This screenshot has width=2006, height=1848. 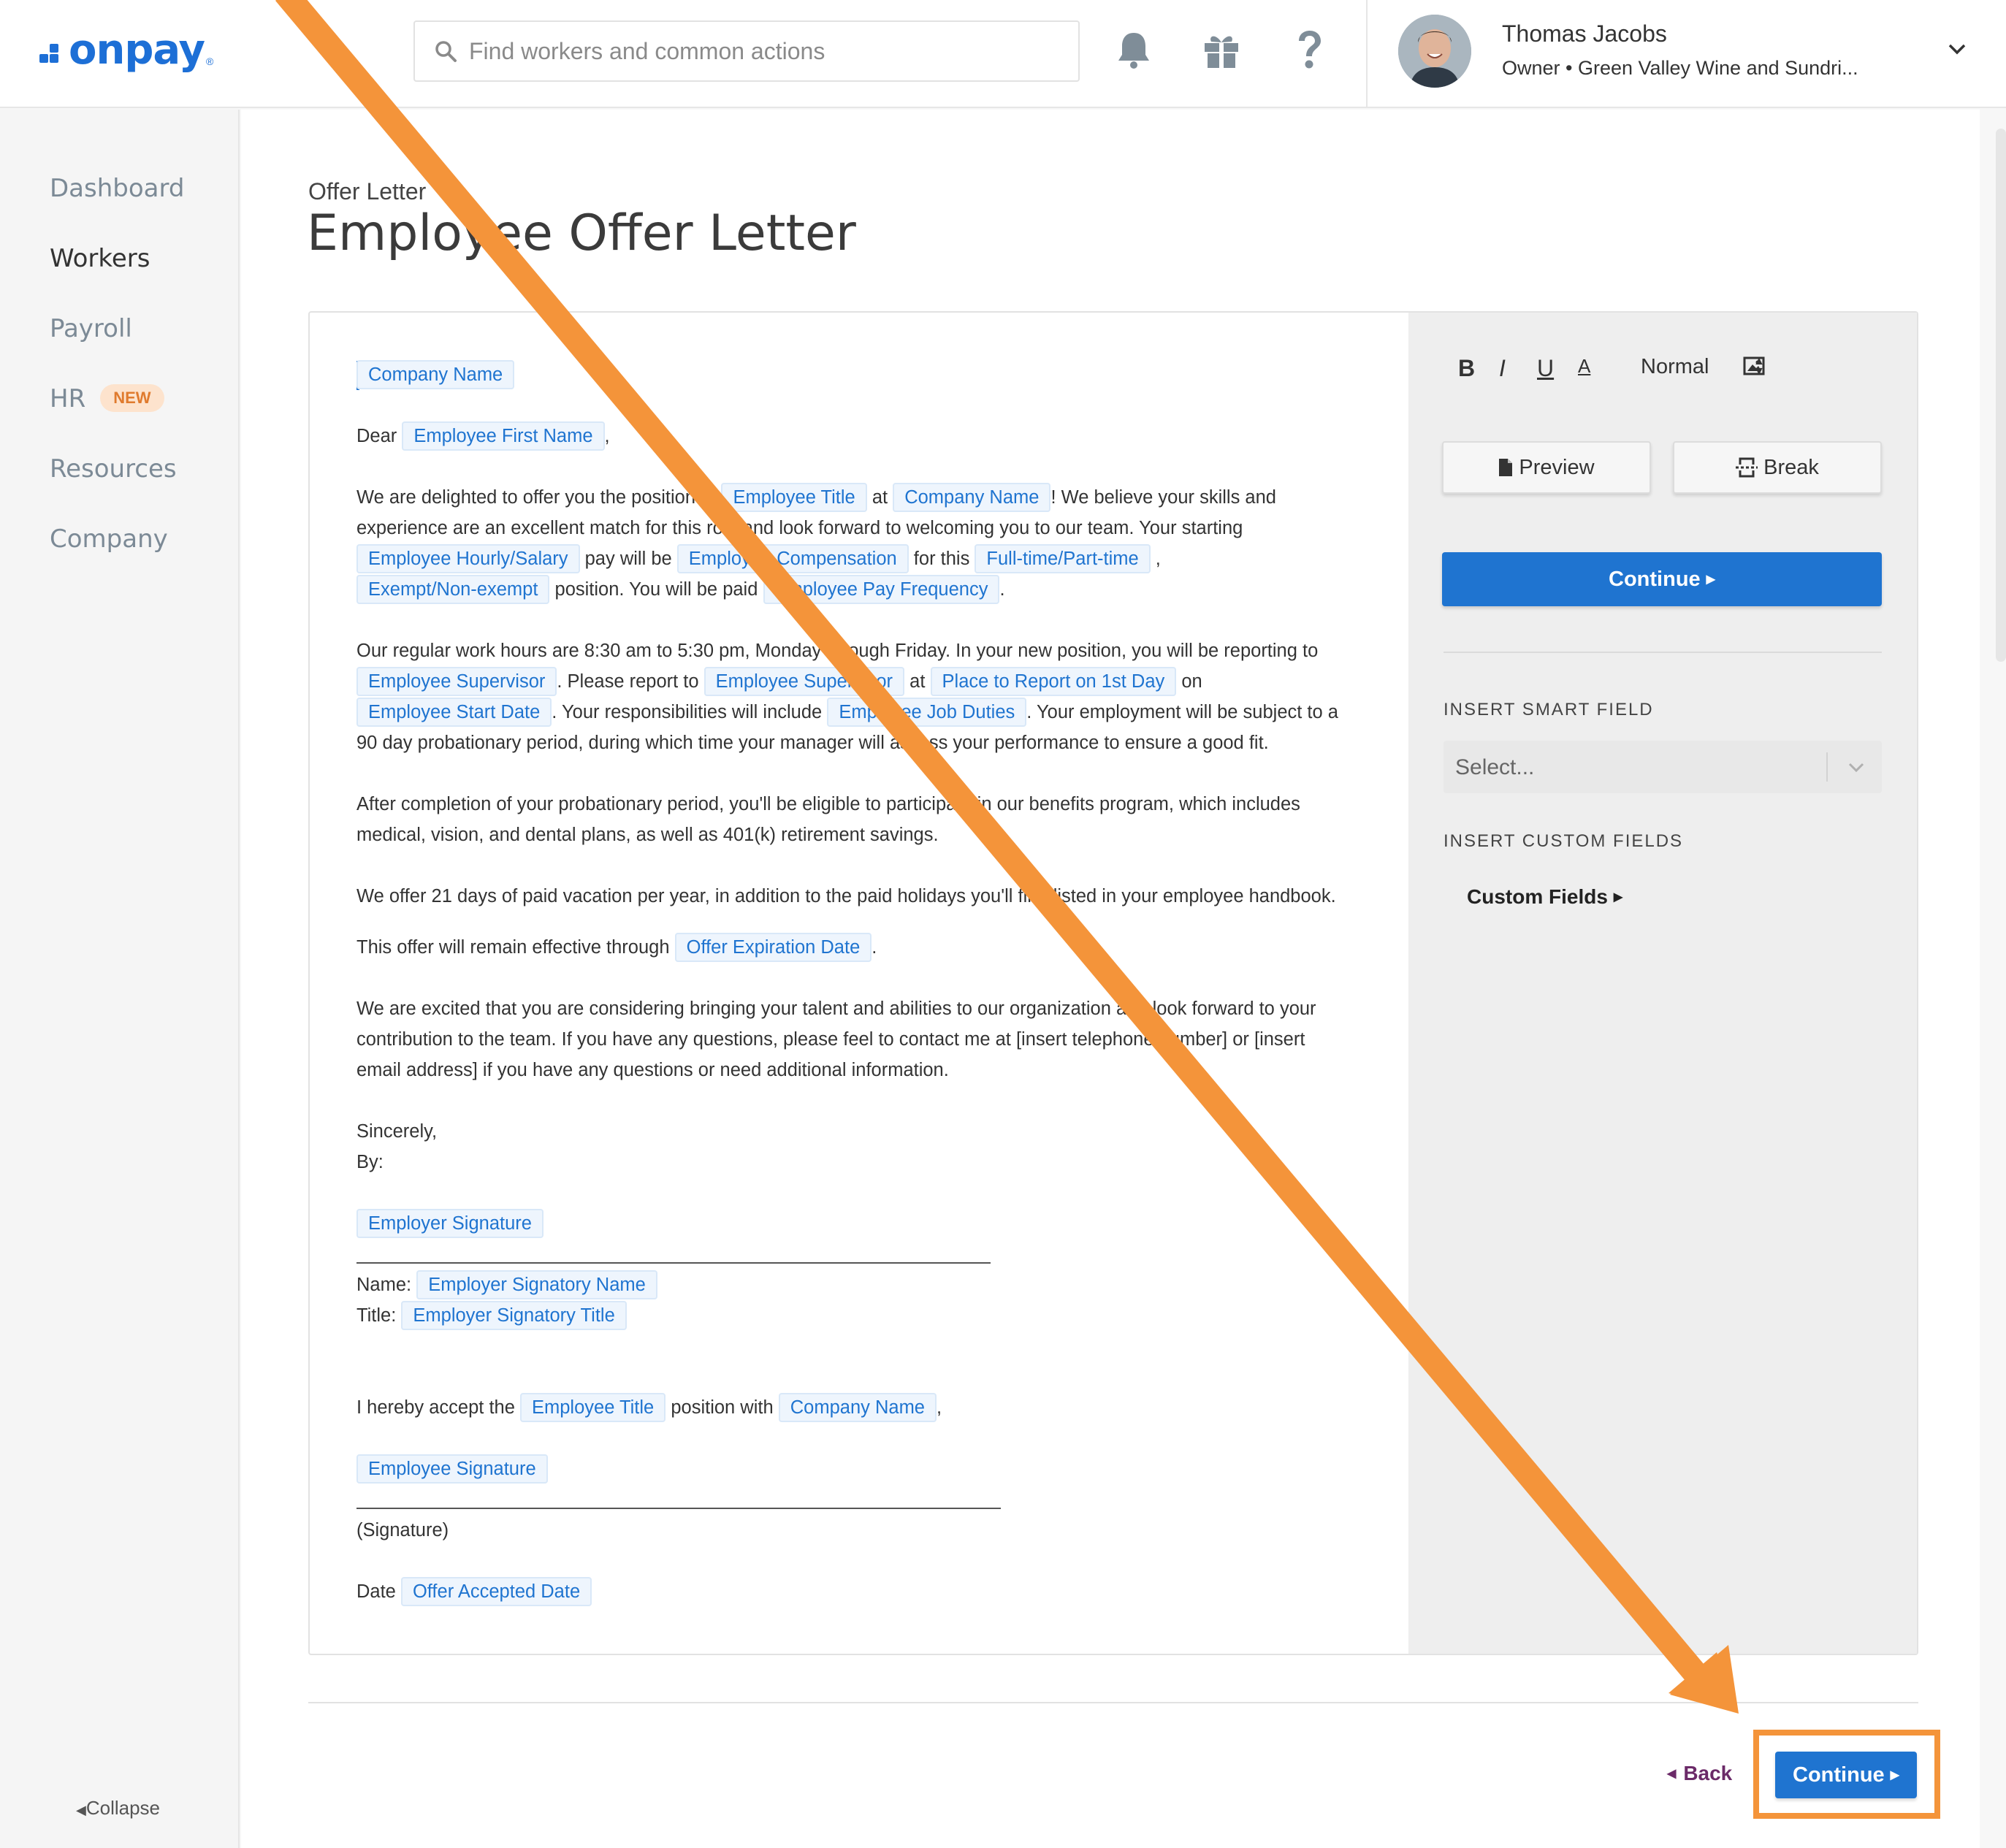 I want to click on letter-line: (Signature), so click(x=402, y=1530).